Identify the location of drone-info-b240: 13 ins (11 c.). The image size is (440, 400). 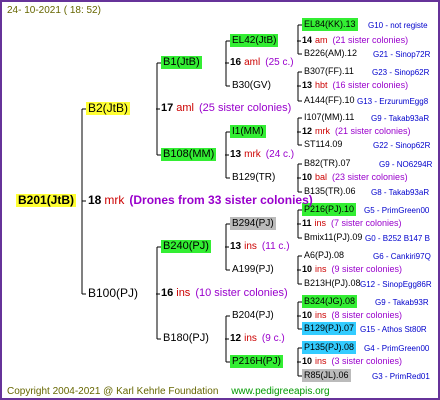
(260, 246).